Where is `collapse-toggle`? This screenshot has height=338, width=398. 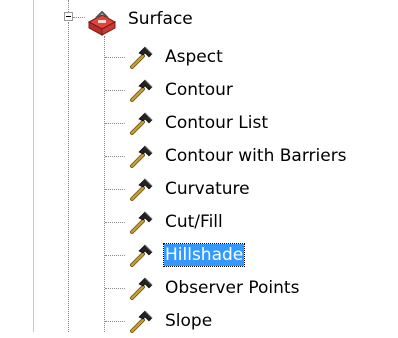 collapse-toggle is located at coordinates (68, 16).